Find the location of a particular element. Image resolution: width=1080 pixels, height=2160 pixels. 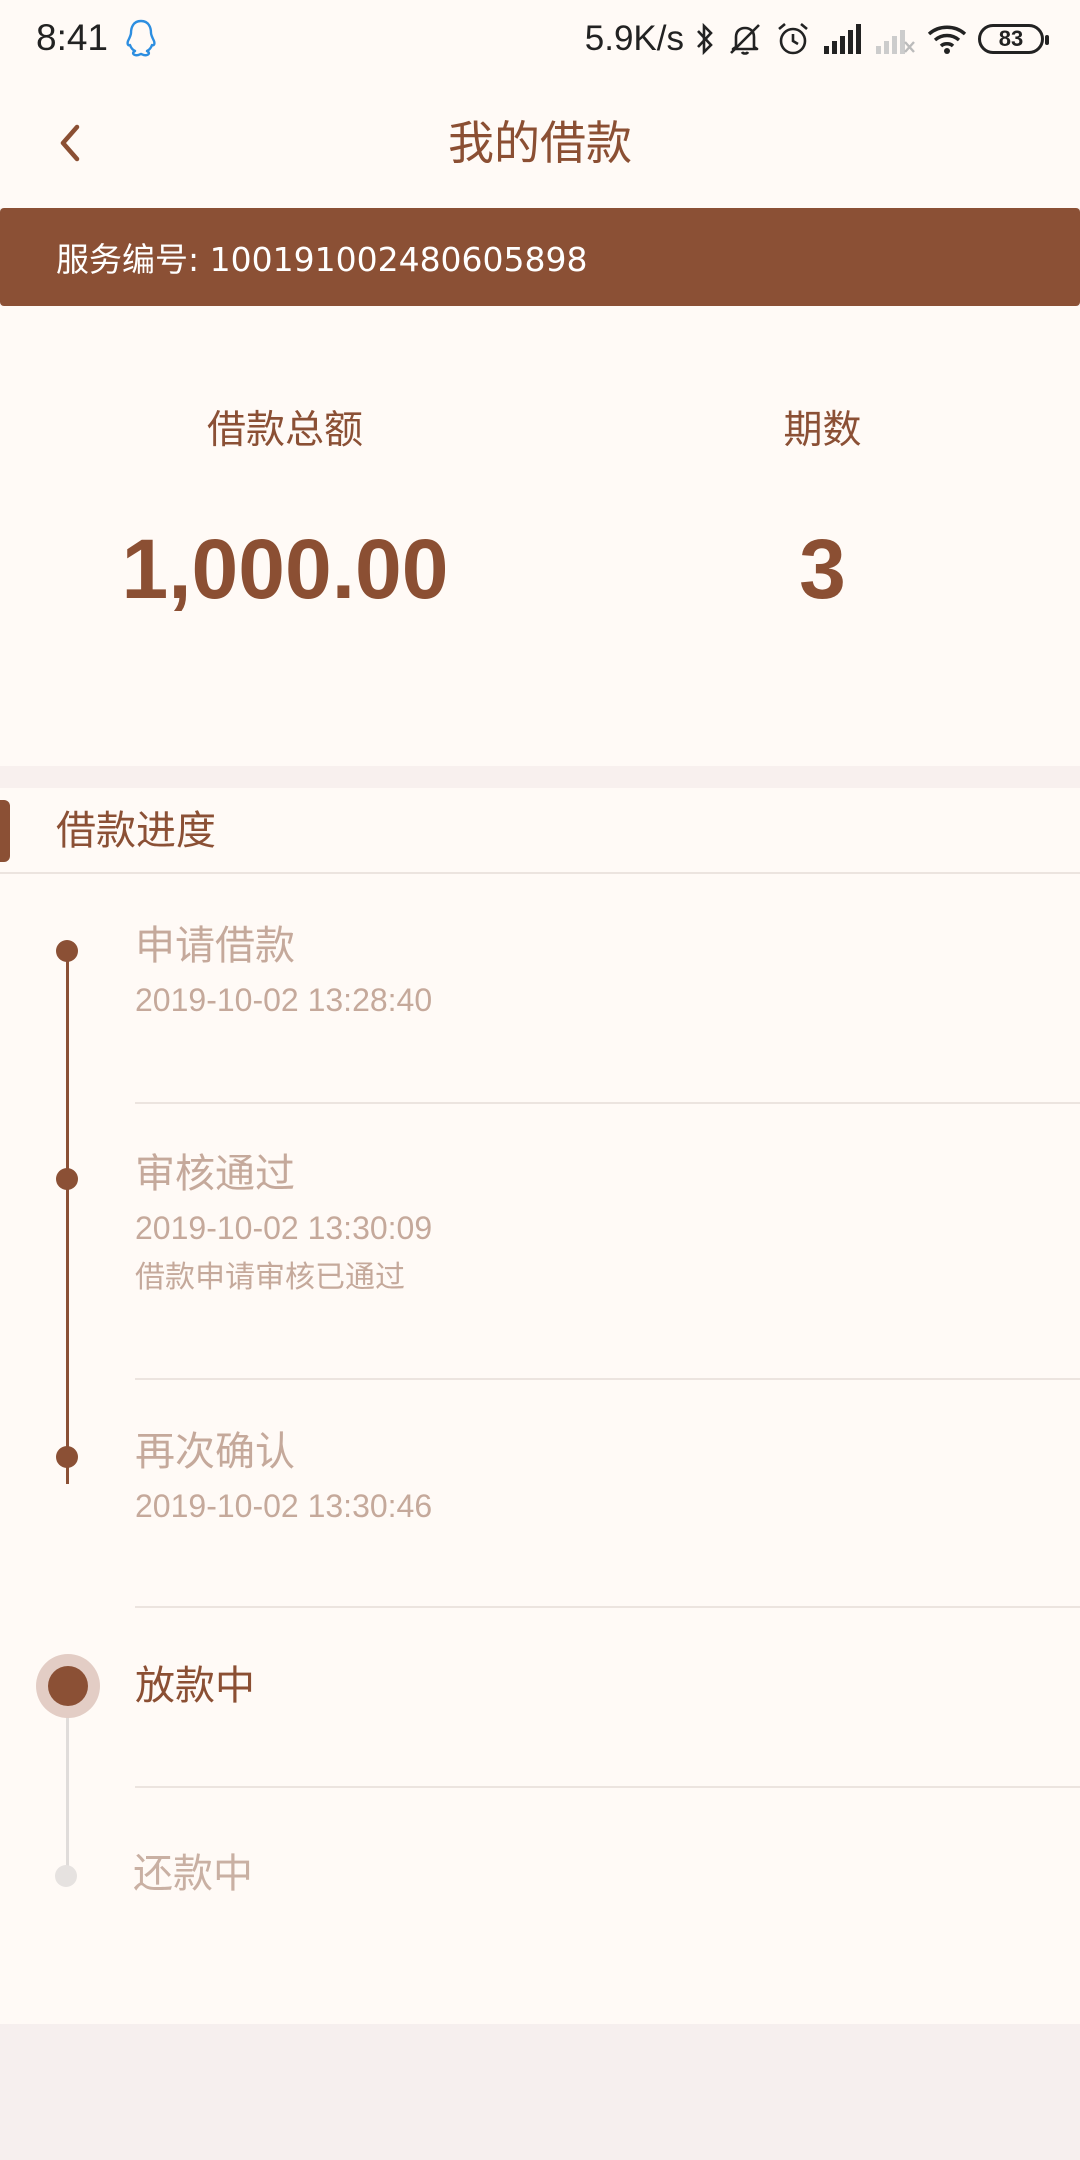

mute-icon is located at coordinates (745, 39).